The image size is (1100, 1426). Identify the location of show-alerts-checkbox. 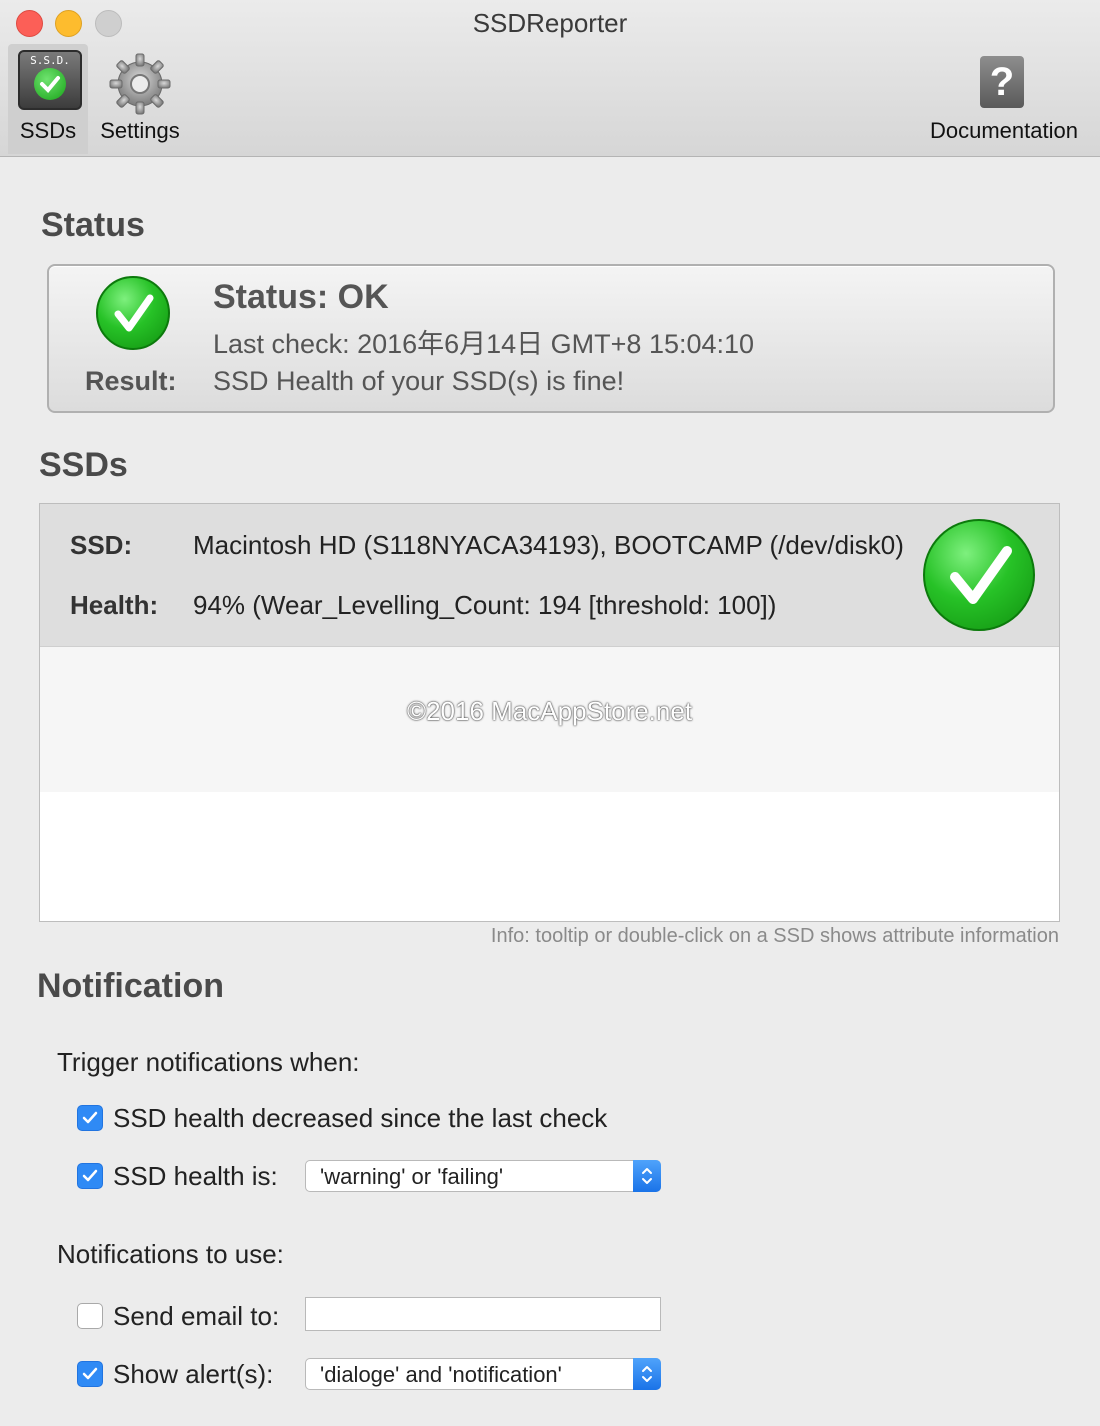
(90, 1374).